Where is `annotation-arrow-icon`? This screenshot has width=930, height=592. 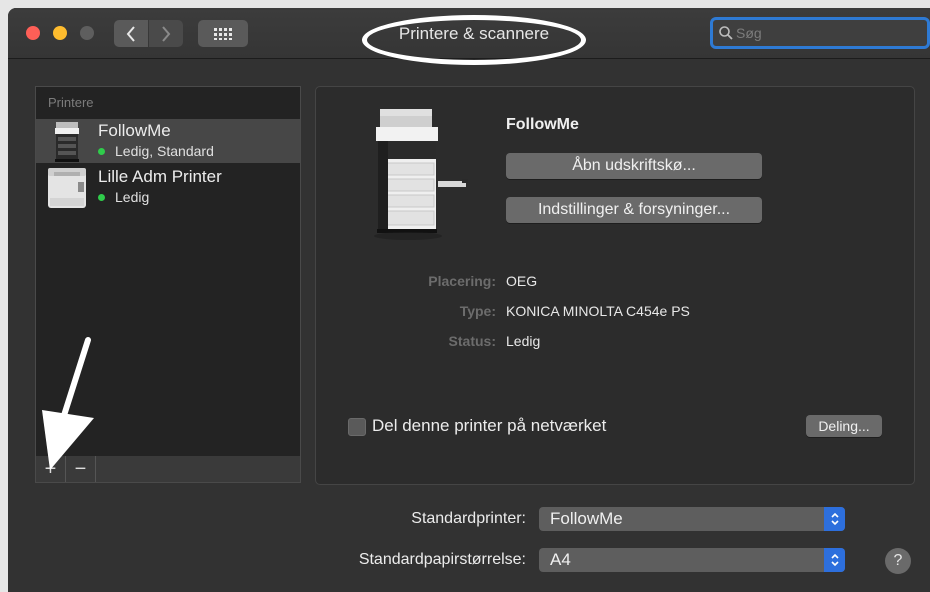
annotation-arrow-icon is located at coordinates (68, 403).